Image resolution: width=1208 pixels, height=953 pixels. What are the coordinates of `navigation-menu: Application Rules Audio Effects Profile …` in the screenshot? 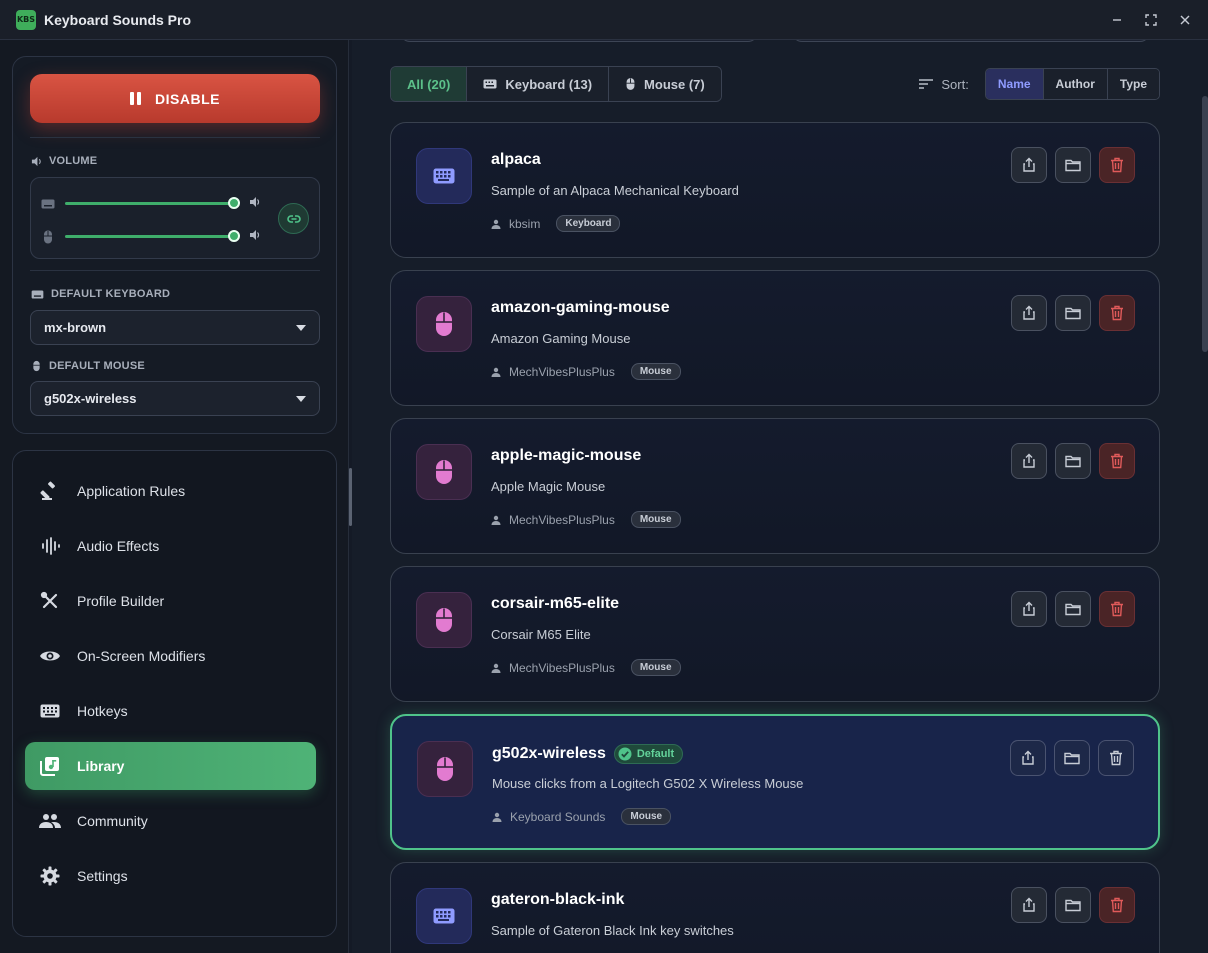 It's located at (174, 693).